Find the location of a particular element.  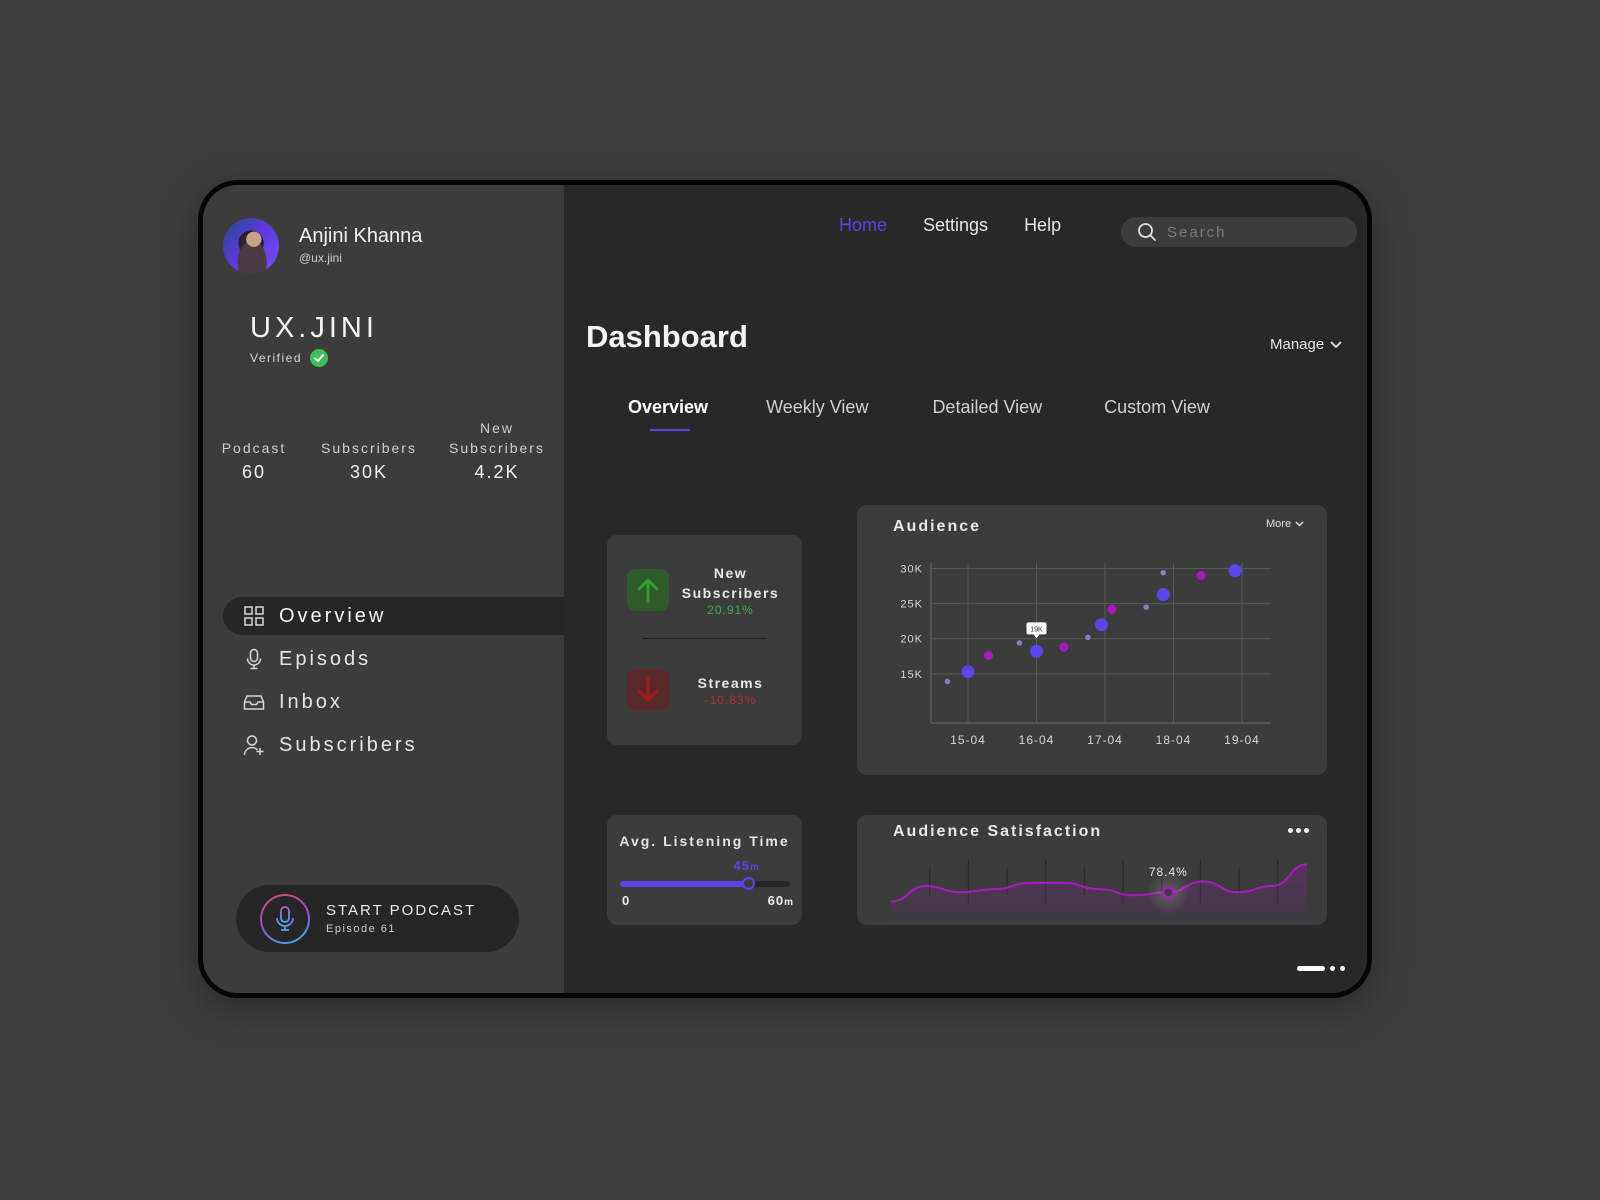

page-title: Dashboard is located at coordinates (667, 336).